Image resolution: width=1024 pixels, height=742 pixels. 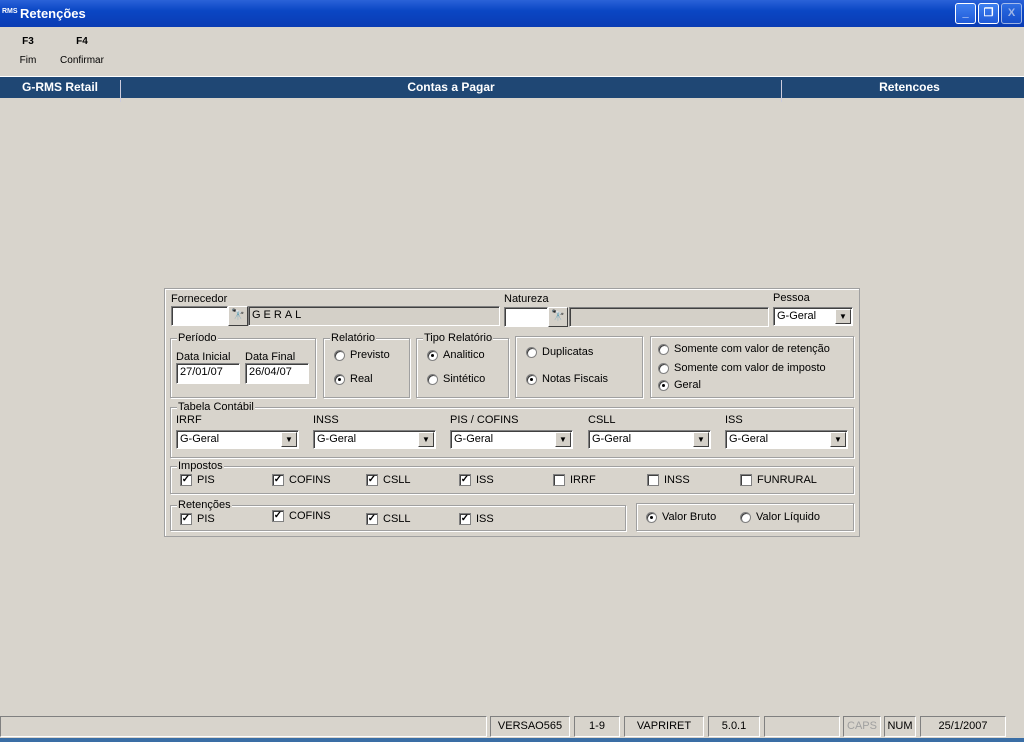 I want to click on pessoa-select: G-Geral ▼, so click(x=813, y=316).